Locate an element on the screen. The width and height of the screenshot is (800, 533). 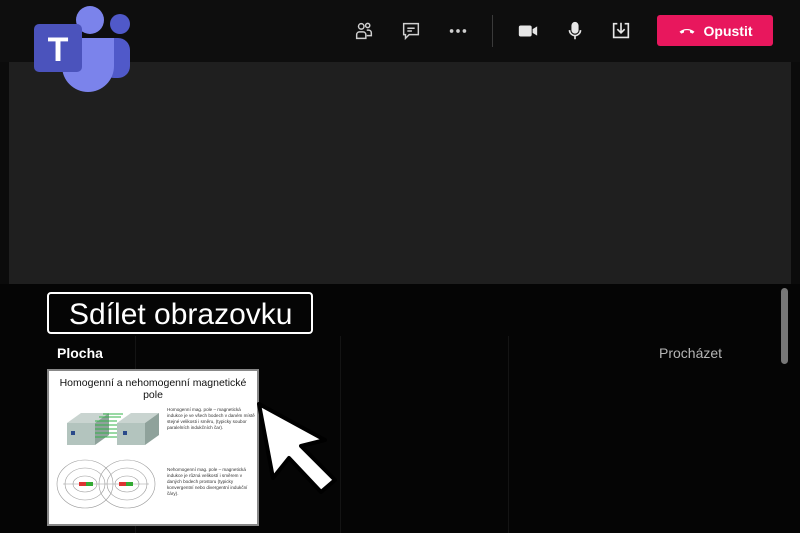
toolbar-divider is located at coordinates (492, 31).